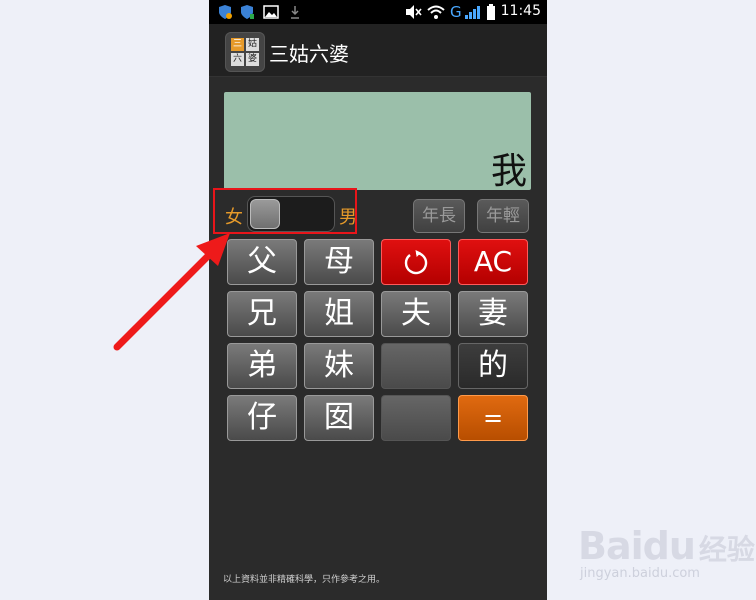  Describe the element at coordinates (640, 573) in the screenshot. I see `watermark-url: jingyan.baidu.com` at that location.